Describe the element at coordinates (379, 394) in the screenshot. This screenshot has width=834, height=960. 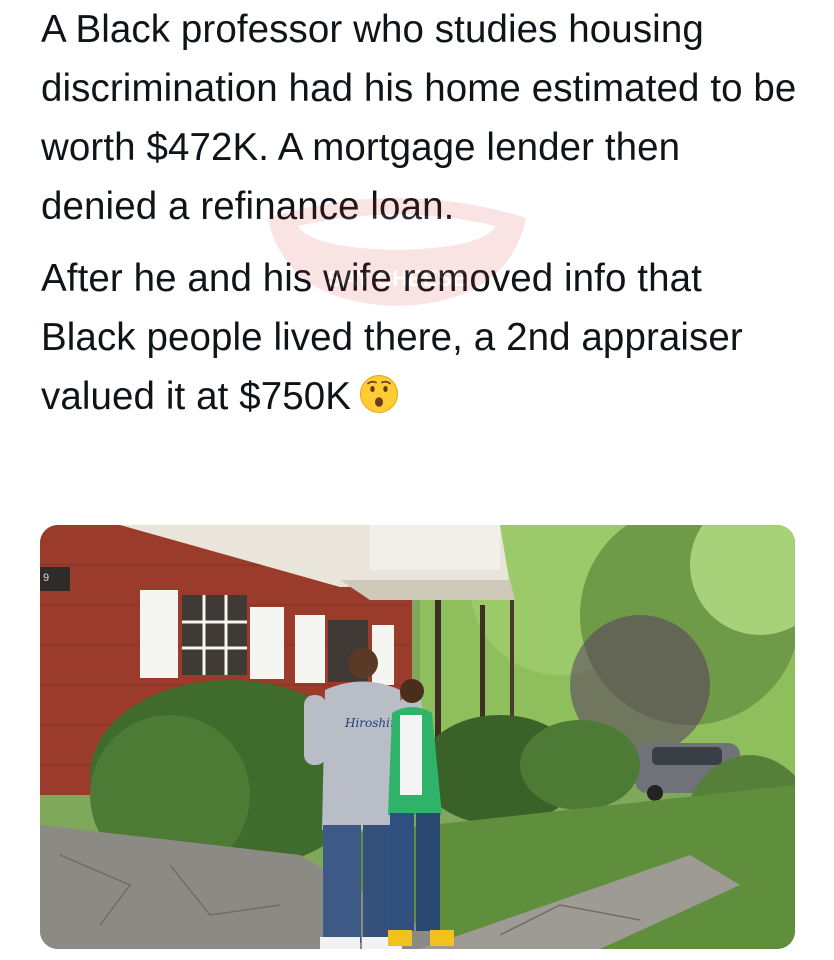
I see `hushed-face-emoji-icon` at that location.